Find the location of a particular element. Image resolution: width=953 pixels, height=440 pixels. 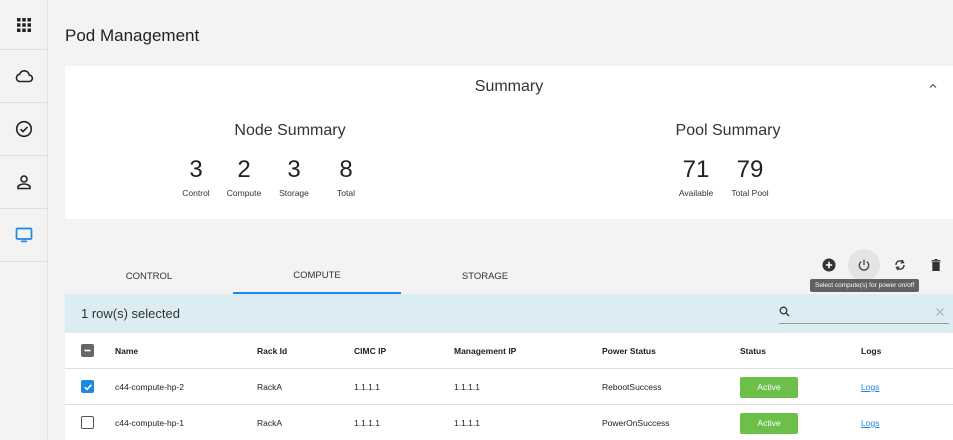

search-box is located at coordinates (864, 313).